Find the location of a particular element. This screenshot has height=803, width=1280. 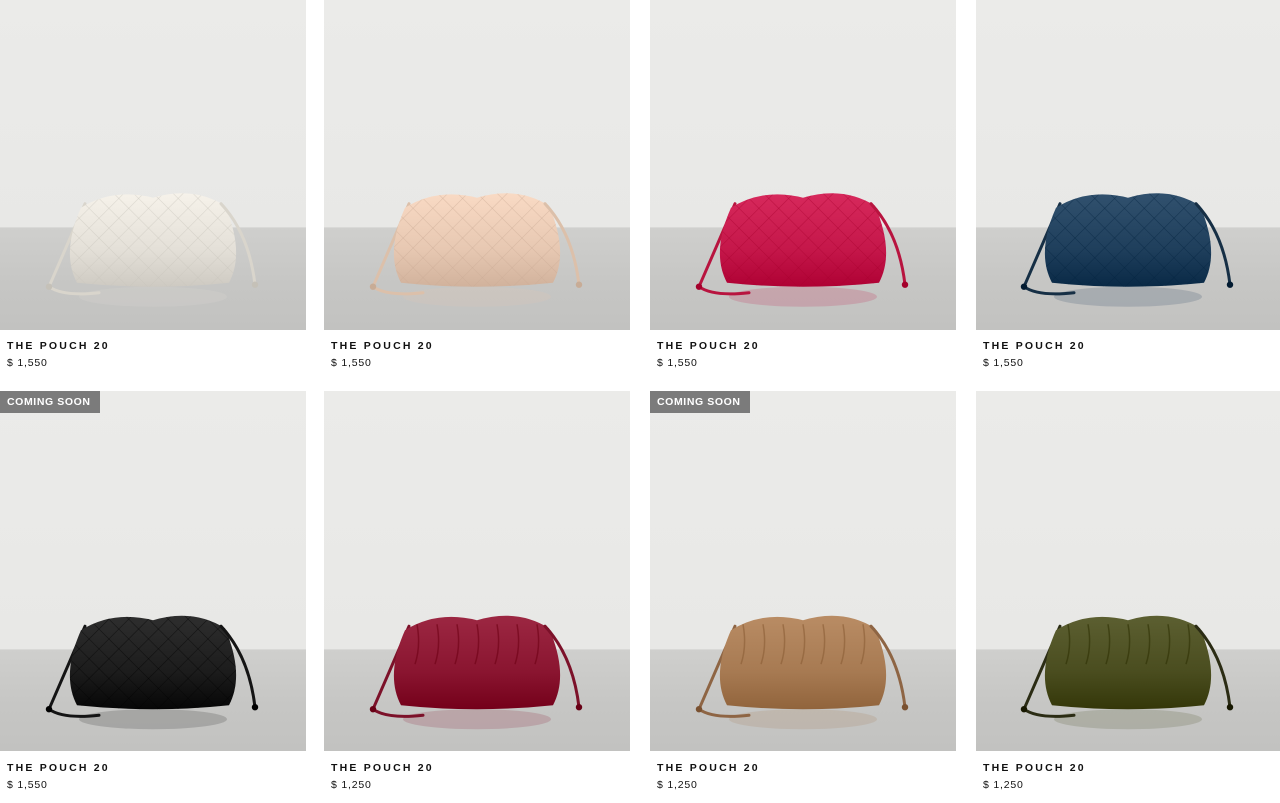

product-card: COMING SOON THE POUCH 20 $ 1,550 is located at coordinates (153, 591).